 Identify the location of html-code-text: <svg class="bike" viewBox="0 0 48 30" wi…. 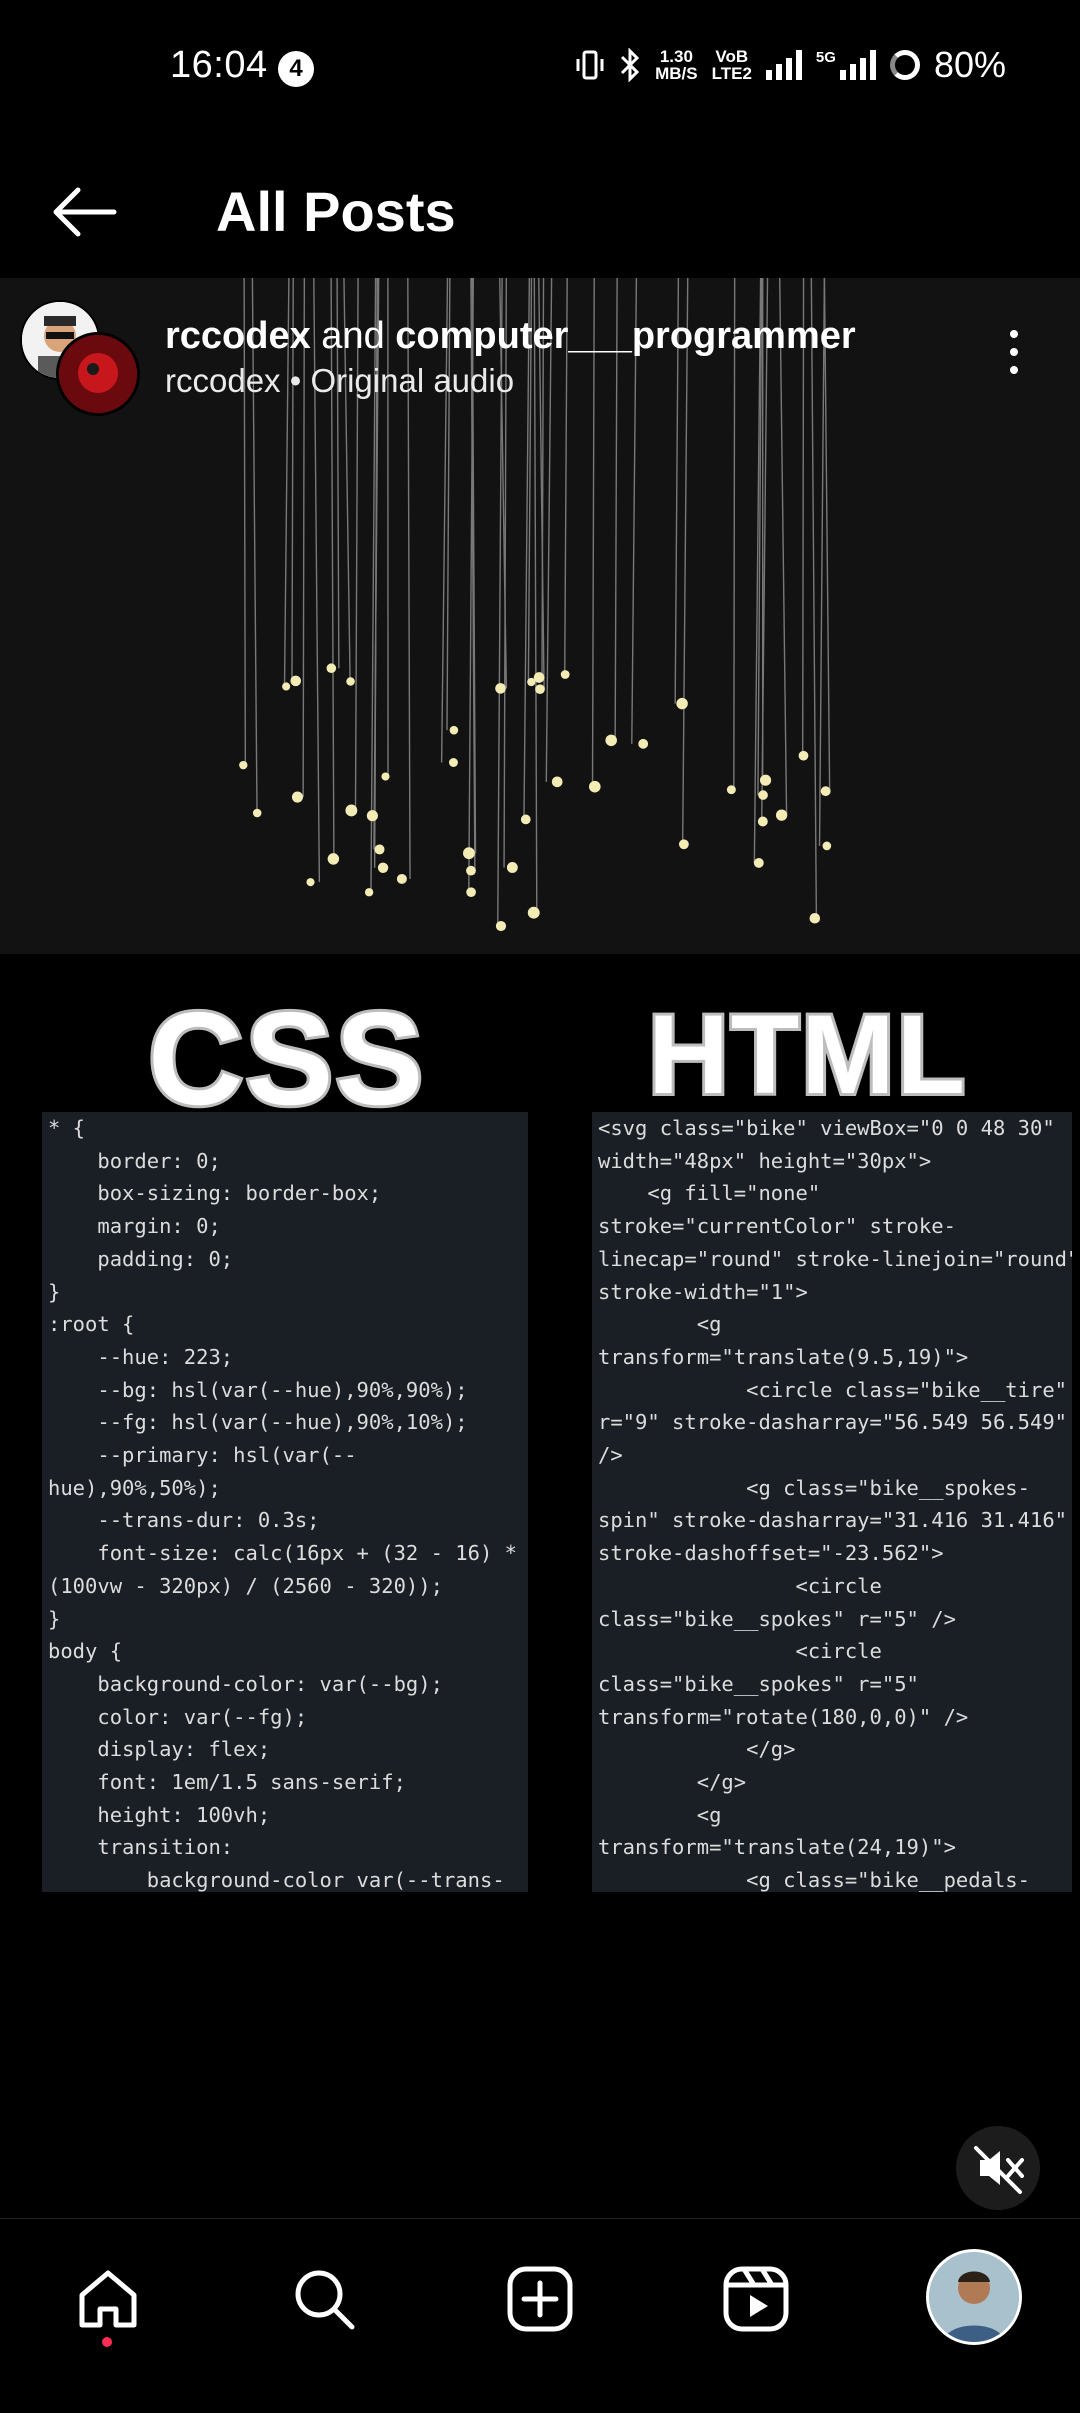
(835, 1504).